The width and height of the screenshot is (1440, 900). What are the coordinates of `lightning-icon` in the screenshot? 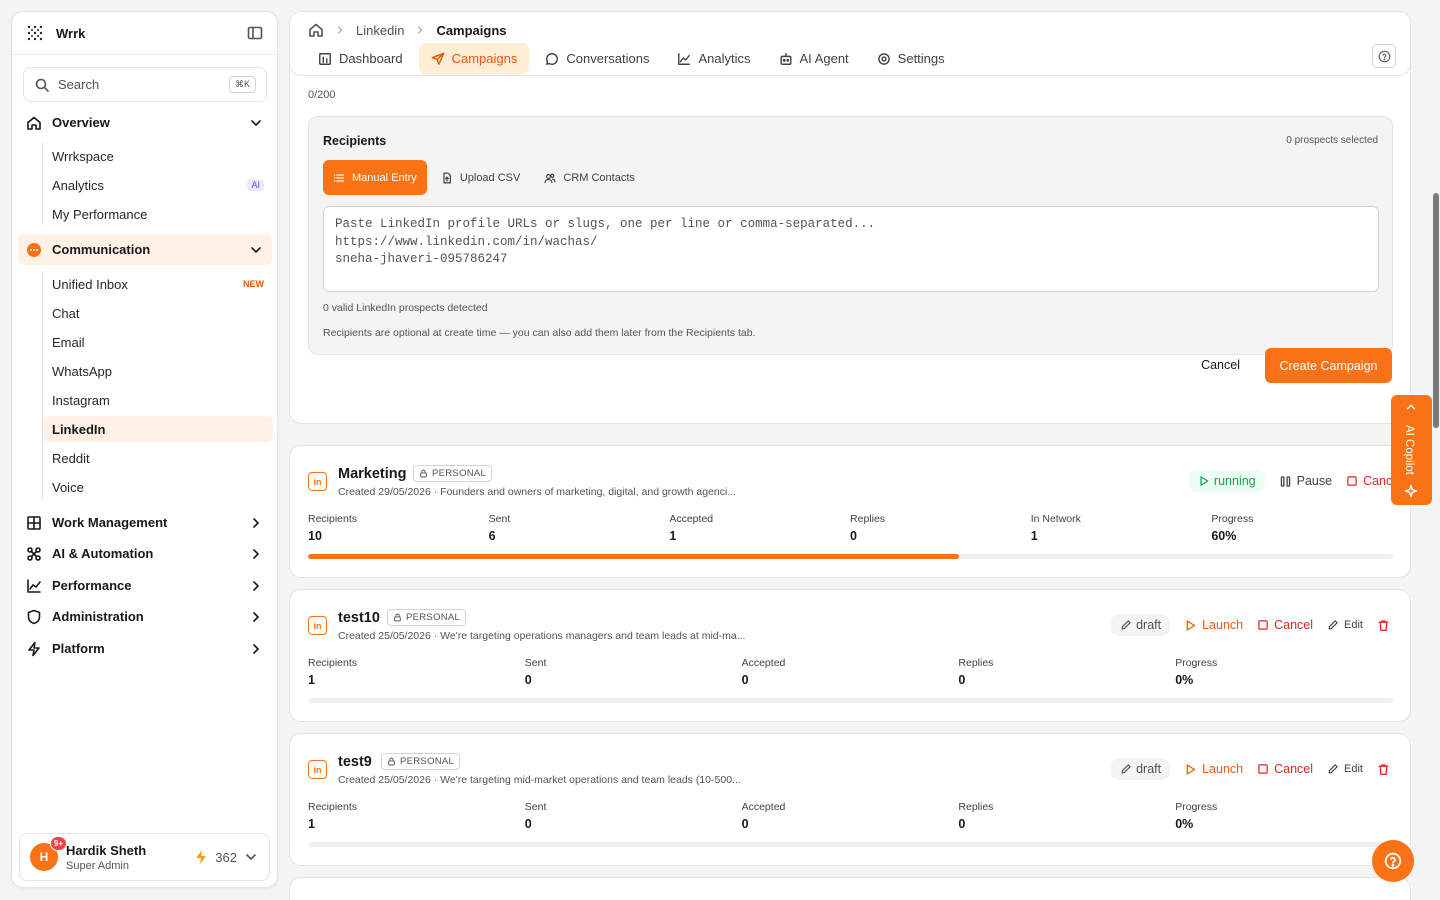 It's located at (201, 857).